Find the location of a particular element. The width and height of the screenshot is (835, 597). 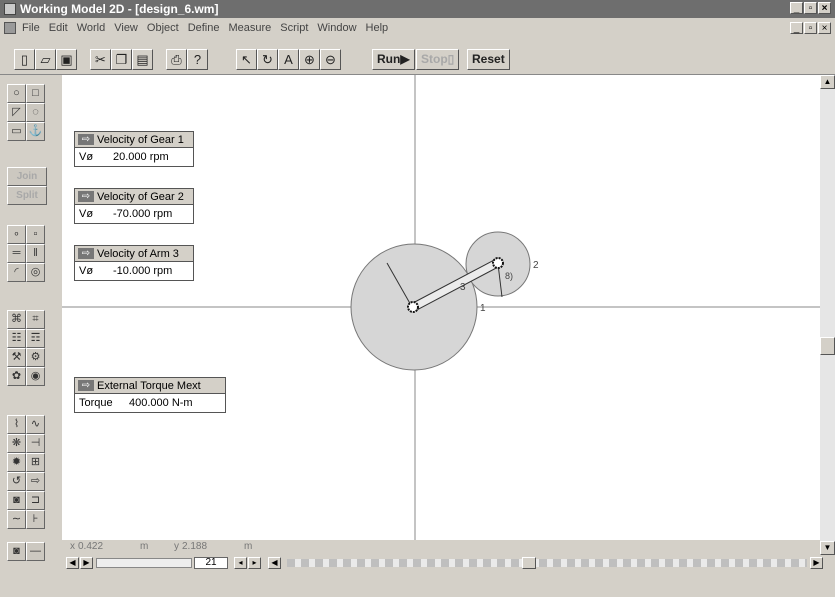

cut-icon: ✂ is located at coordinates (100, 59).